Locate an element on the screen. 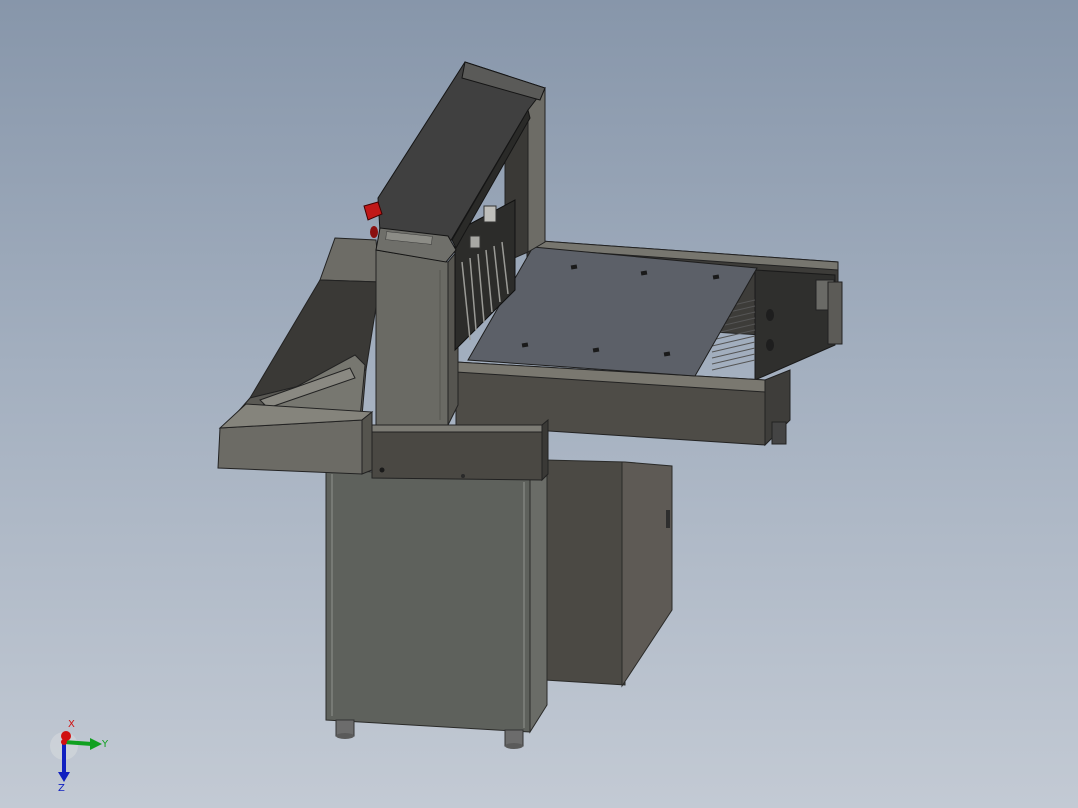  orientation-triad: X Y Z is located at coordinates (79, 752).